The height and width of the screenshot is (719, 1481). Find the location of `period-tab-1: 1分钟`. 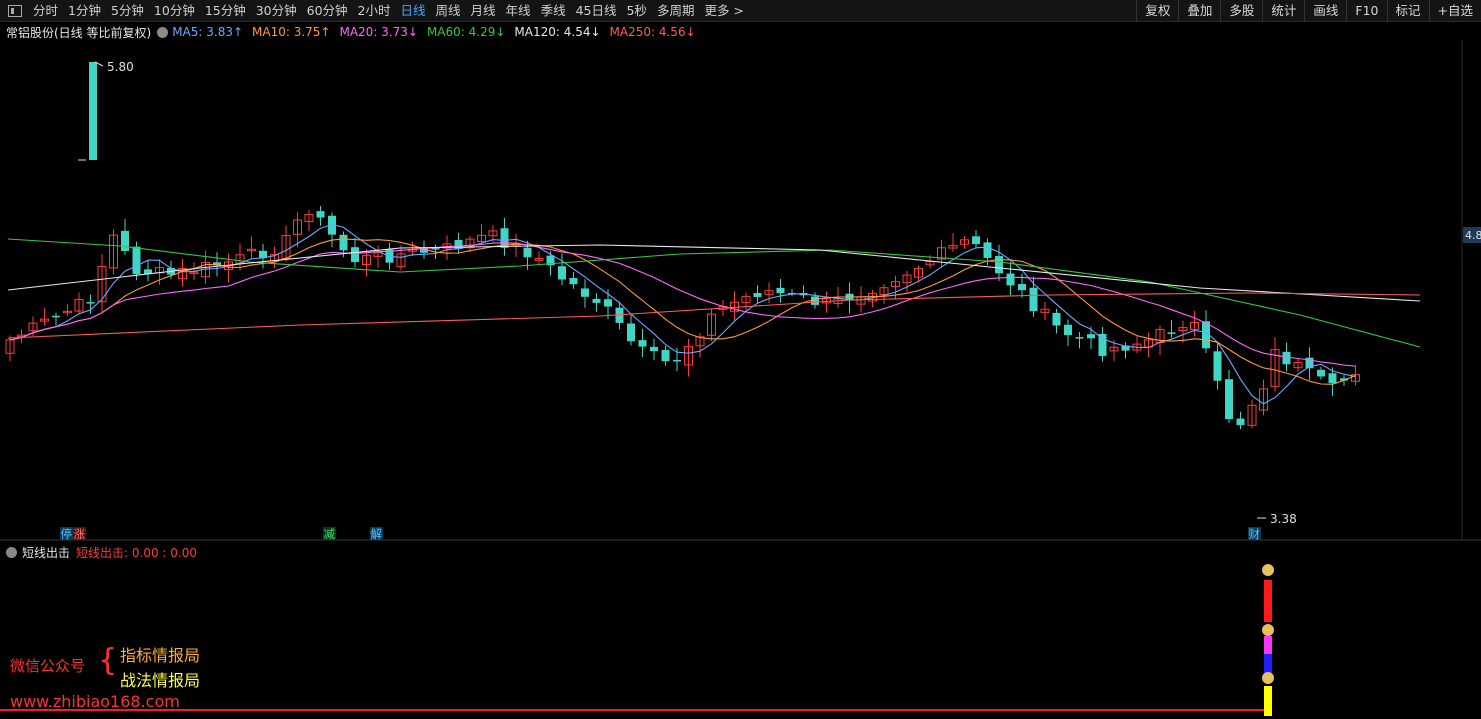

period-tab-1: 1分钟 is located at coordinates (84, 11).